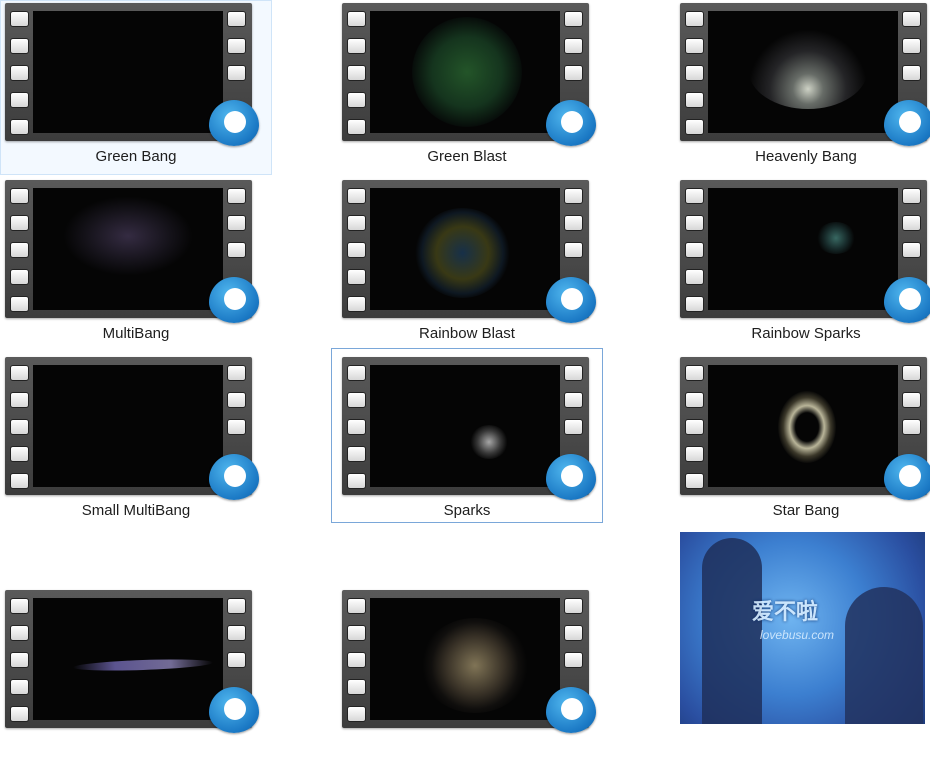 The height and width of the screenshot is (763, 930). I want to click on file-name: Sparks, so click(467, 510).